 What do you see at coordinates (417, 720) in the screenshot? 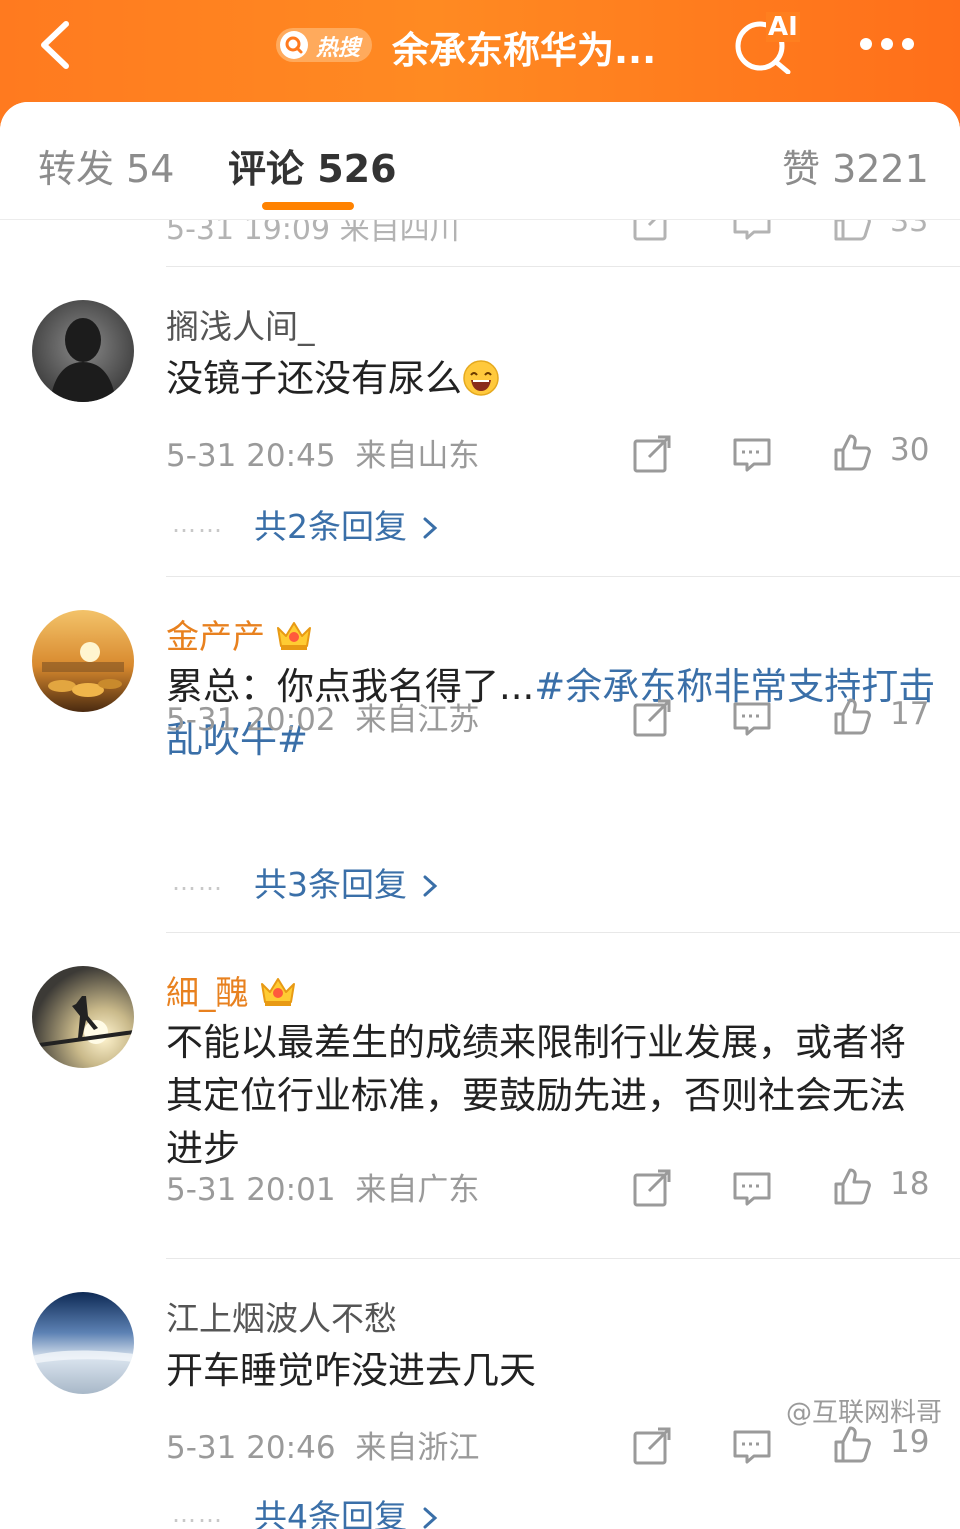
I see `comment-location: 来自江苏` at bounding box center [417, 720].